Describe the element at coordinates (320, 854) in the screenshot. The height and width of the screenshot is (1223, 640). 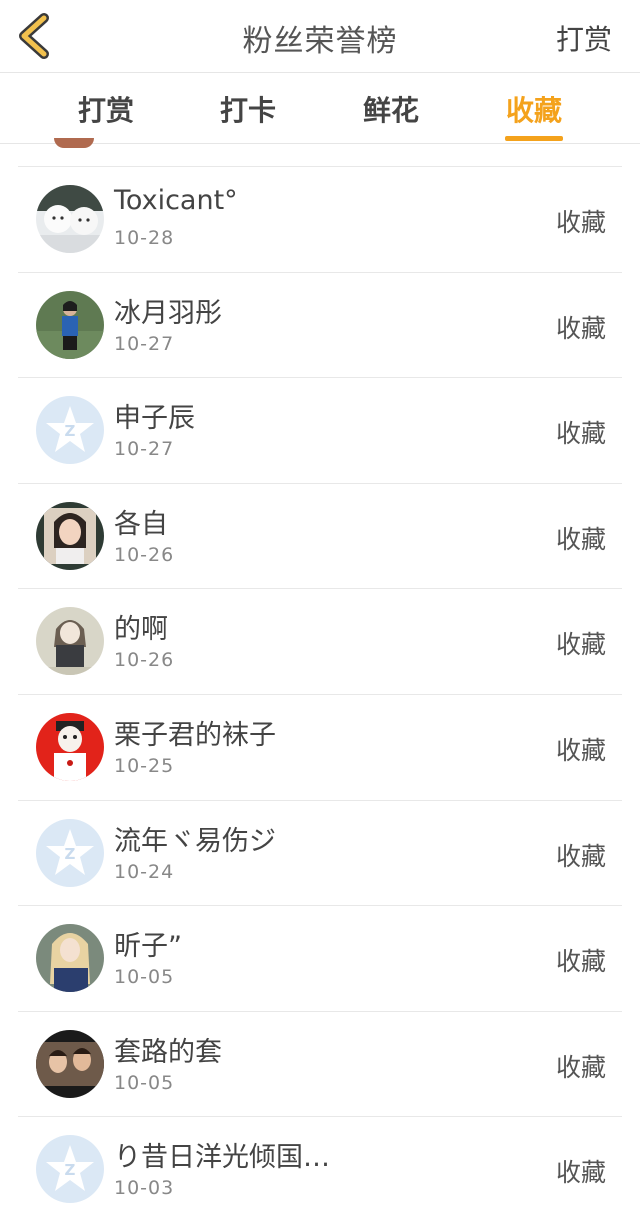
I see `list-item: Z 流年ヾ易伤ジ 10-24 收藏` at that location.